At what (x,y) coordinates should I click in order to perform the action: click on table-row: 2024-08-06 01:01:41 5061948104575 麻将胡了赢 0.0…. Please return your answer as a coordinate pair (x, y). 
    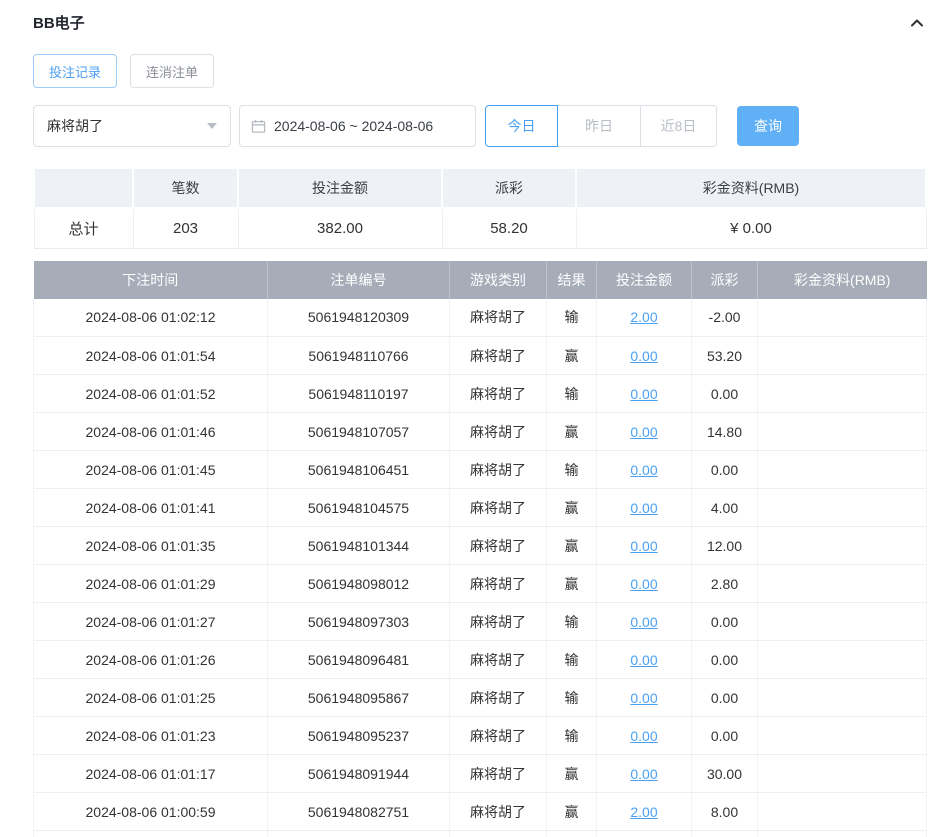
    Looking at the image, I should click on (480, 507).